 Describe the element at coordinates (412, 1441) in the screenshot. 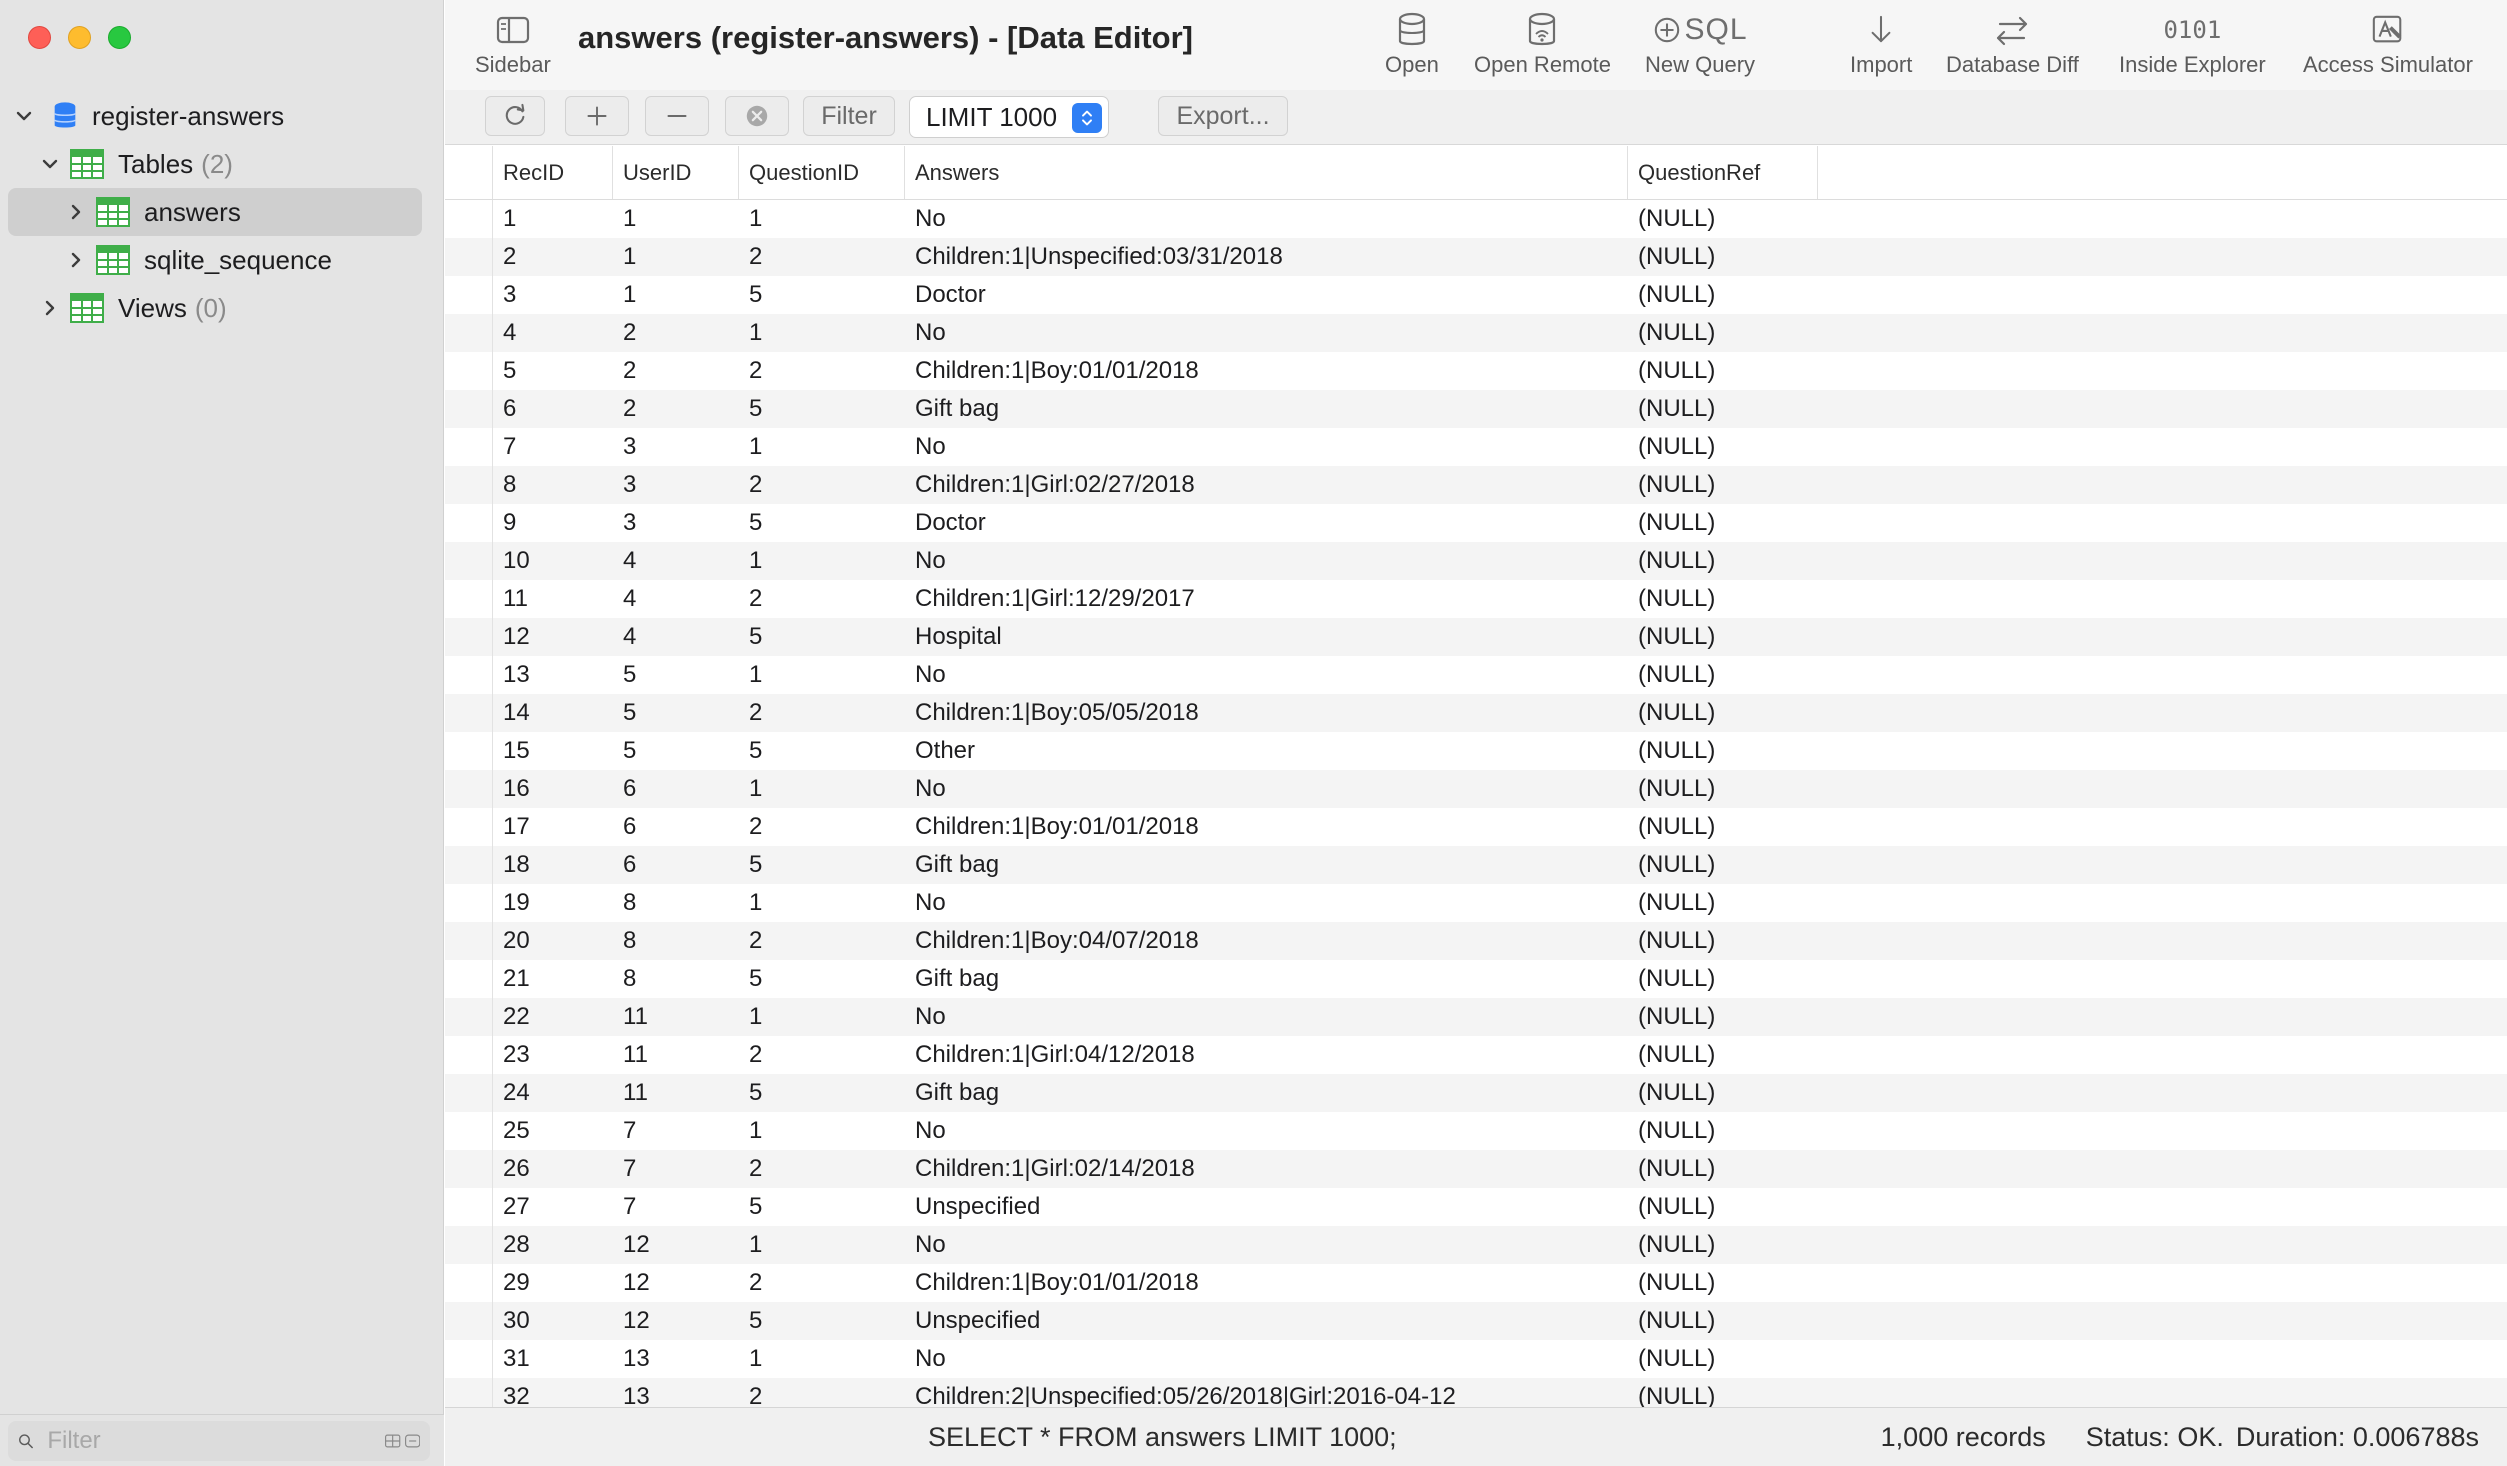

I see `filter-toggle-icon` at that location.